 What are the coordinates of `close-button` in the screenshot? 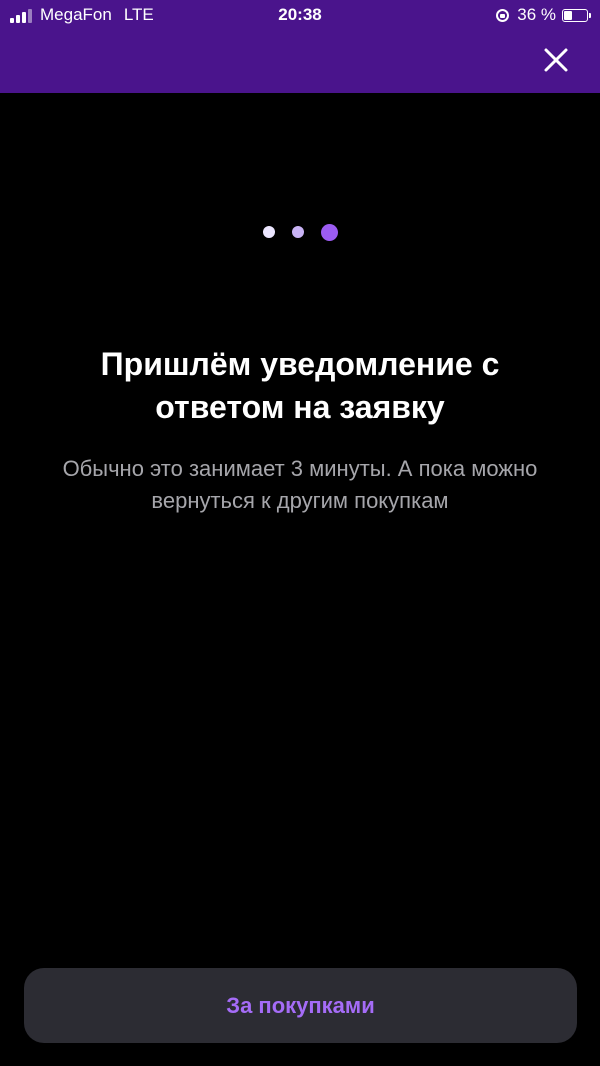 It's located at (556, 60).